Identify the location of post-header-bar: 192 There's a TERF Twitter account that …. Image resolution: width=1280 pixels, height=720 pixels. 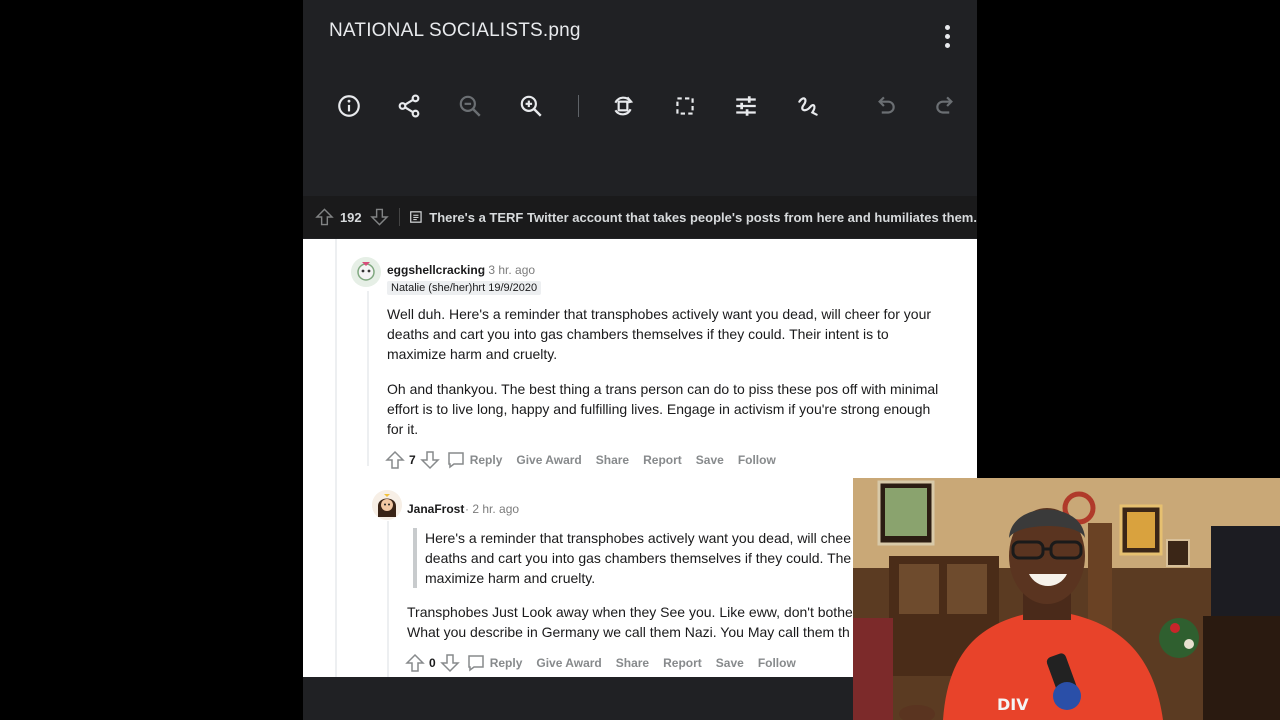
(640, 217).